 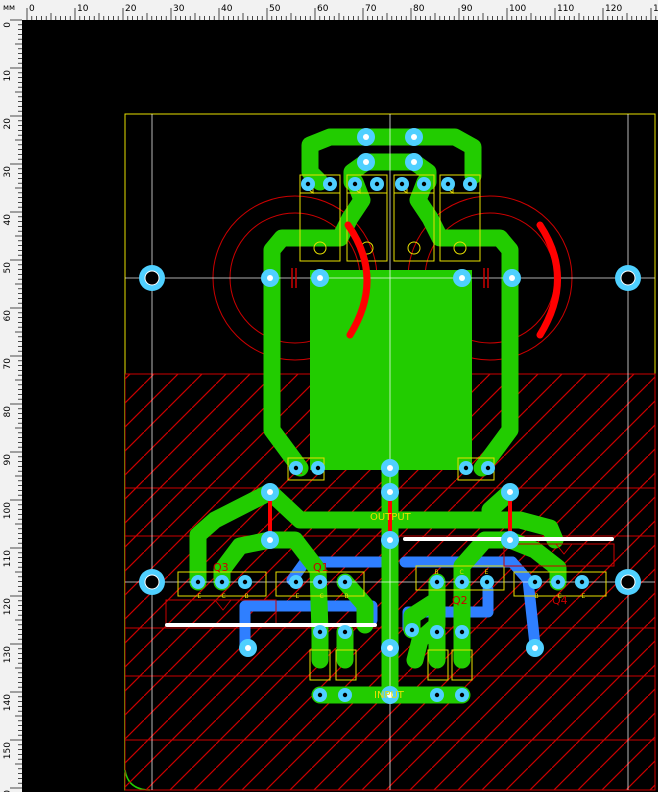 I want to click on ruler-left-label: 30, so click(x=8, y=172).